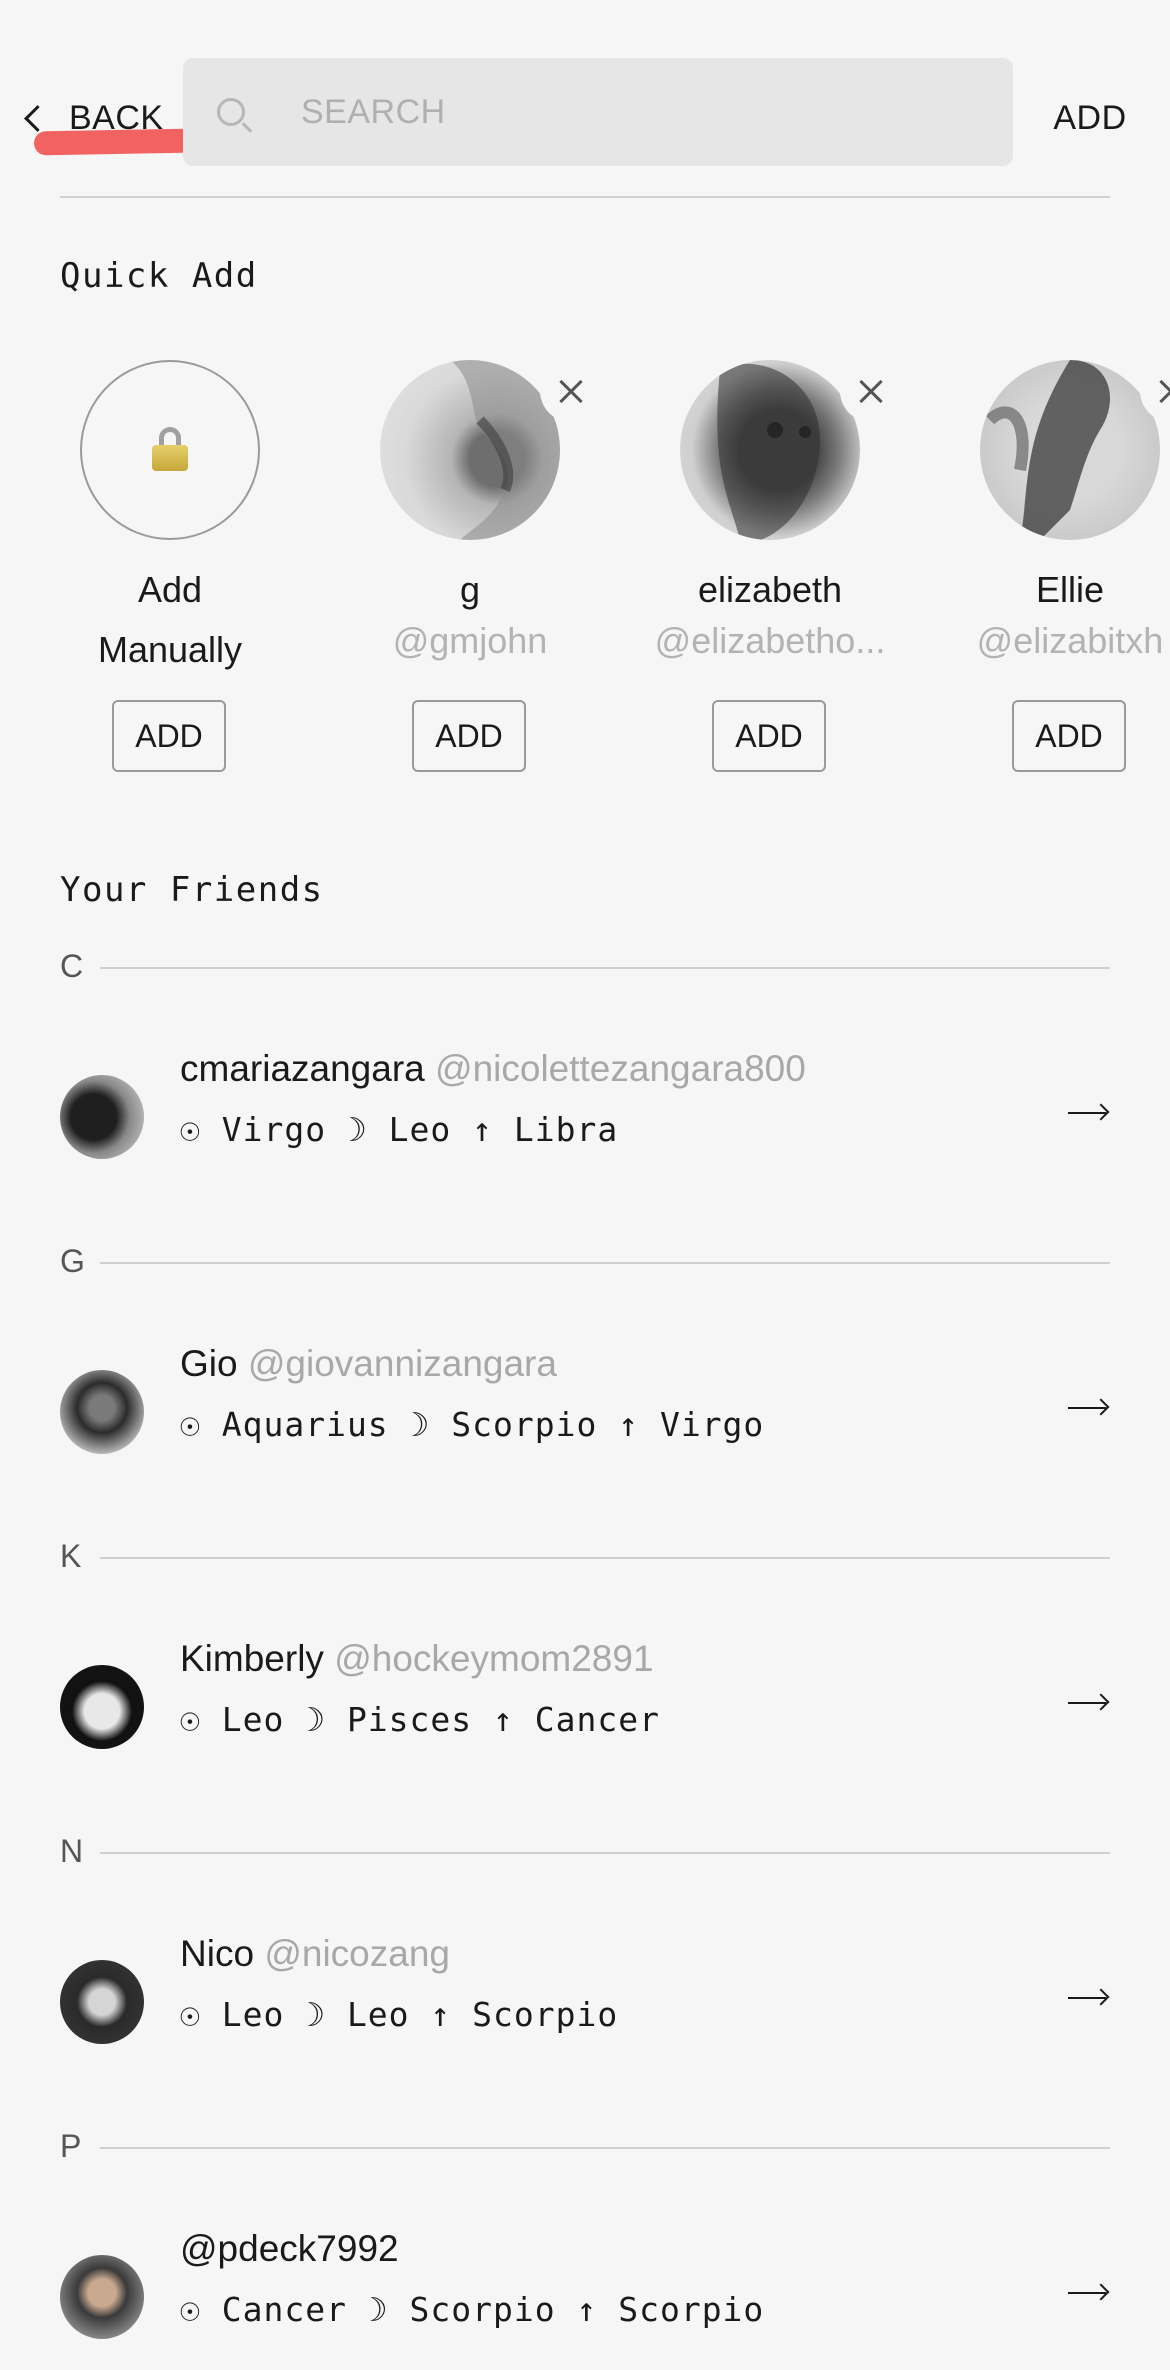 The image size is (1170, 2370). What do you see at coordinates (72, 966) in the screenshot?
I see `section-letter: C` at bounding box center [72, 966].